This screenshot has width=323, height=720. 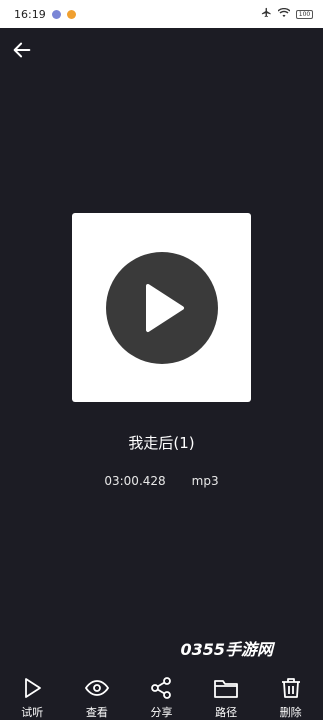 What do you see at coordinates (266, 14) in the screenshot?
I see `airplane-icon` at bounding box center [266, 14].